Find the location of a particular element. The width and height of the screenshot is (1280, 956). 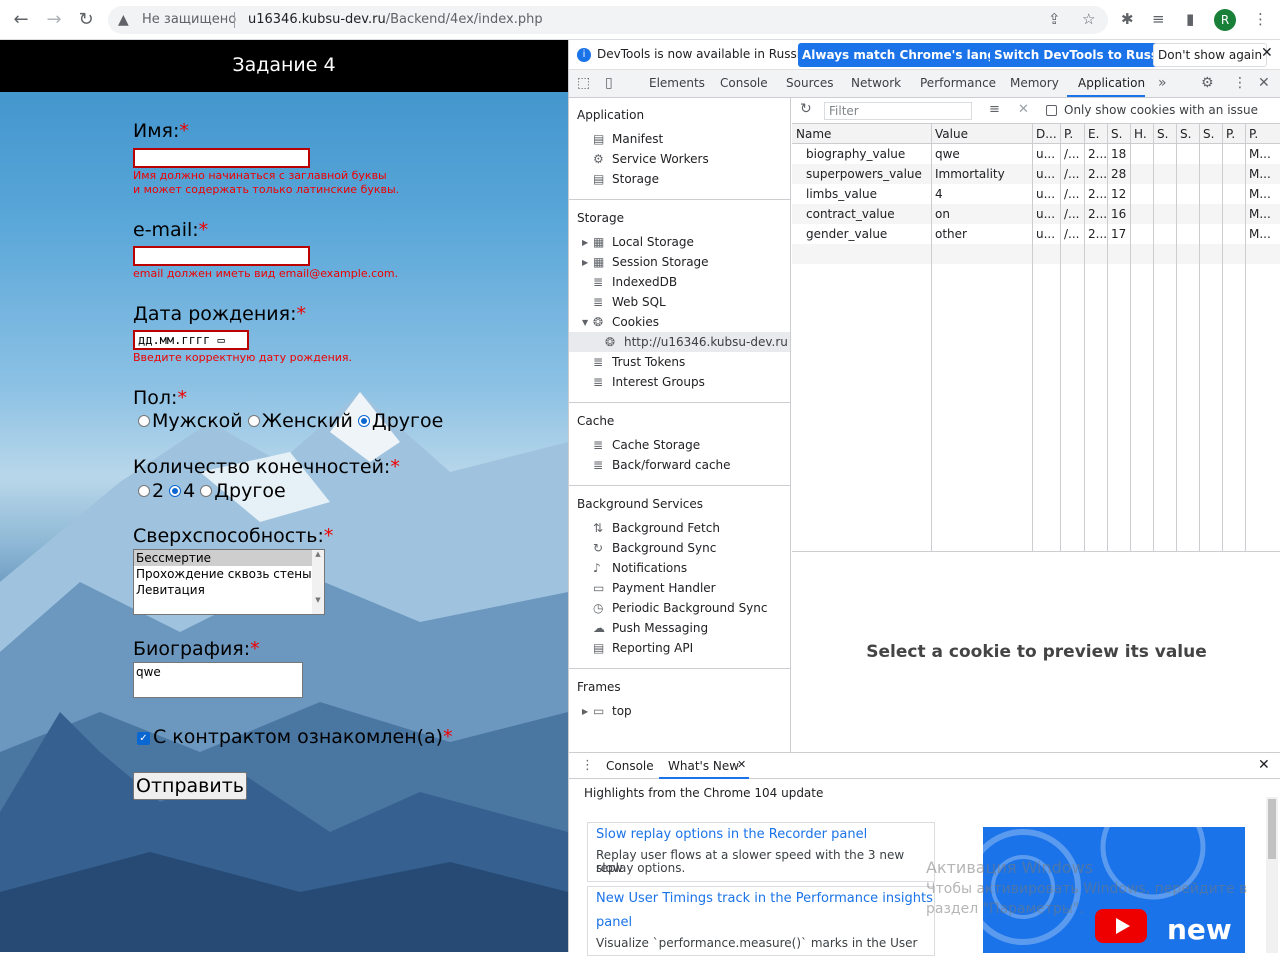

col-secure: S. is located at coordinates (1164, 134).